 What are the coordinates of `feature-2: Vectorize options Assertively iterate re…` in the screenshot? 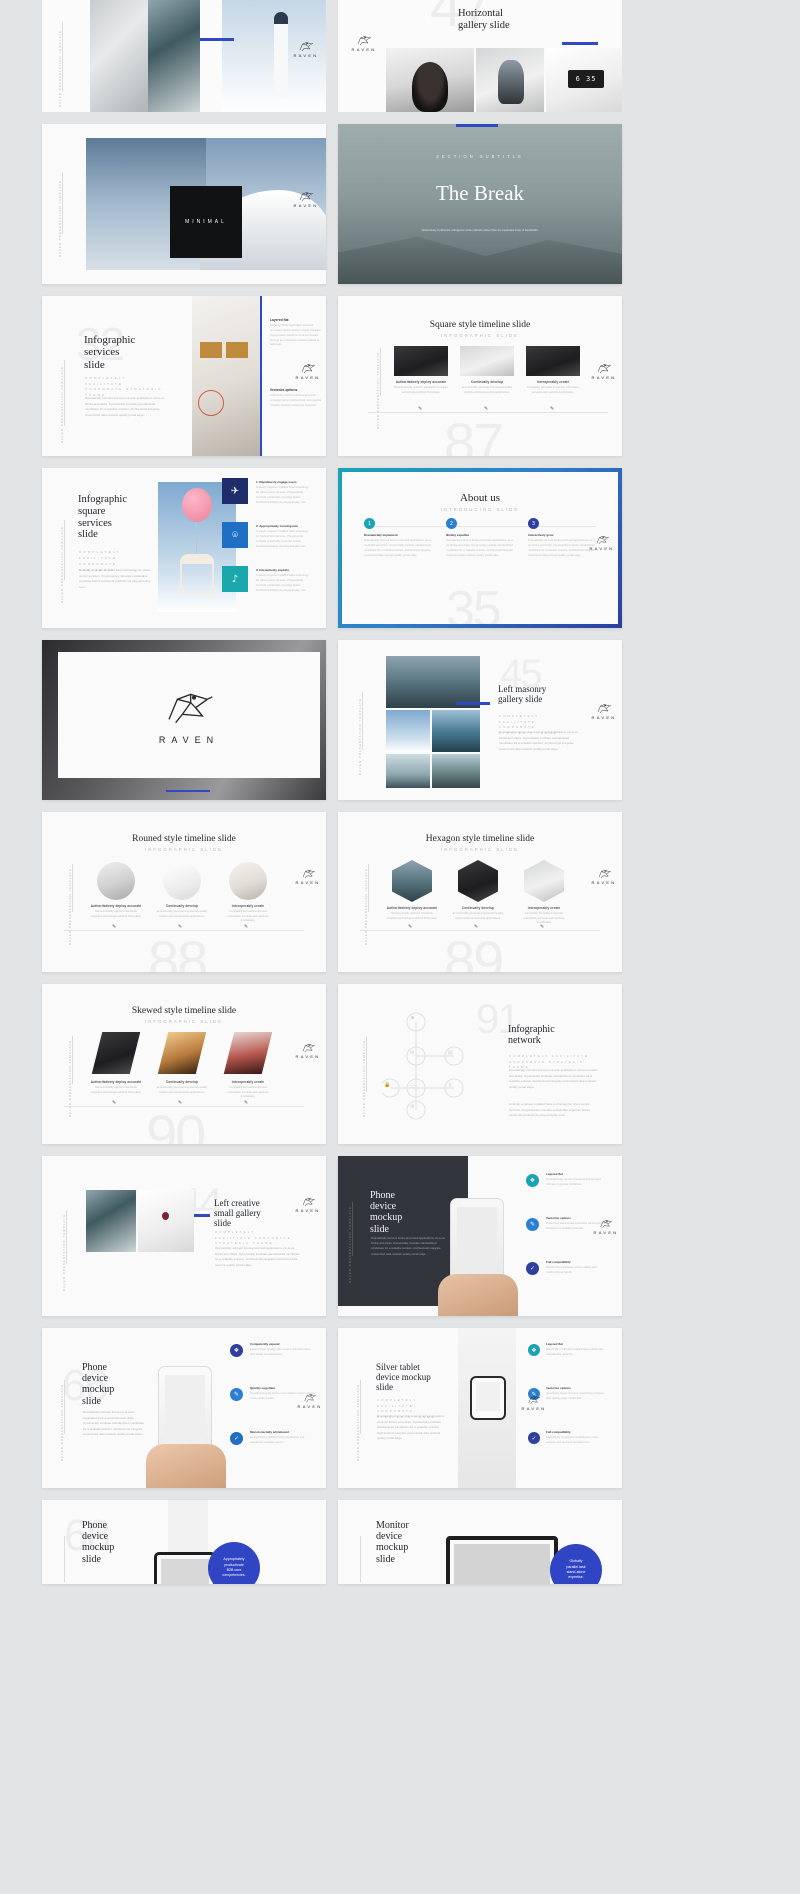 It's located at (577, 1394).